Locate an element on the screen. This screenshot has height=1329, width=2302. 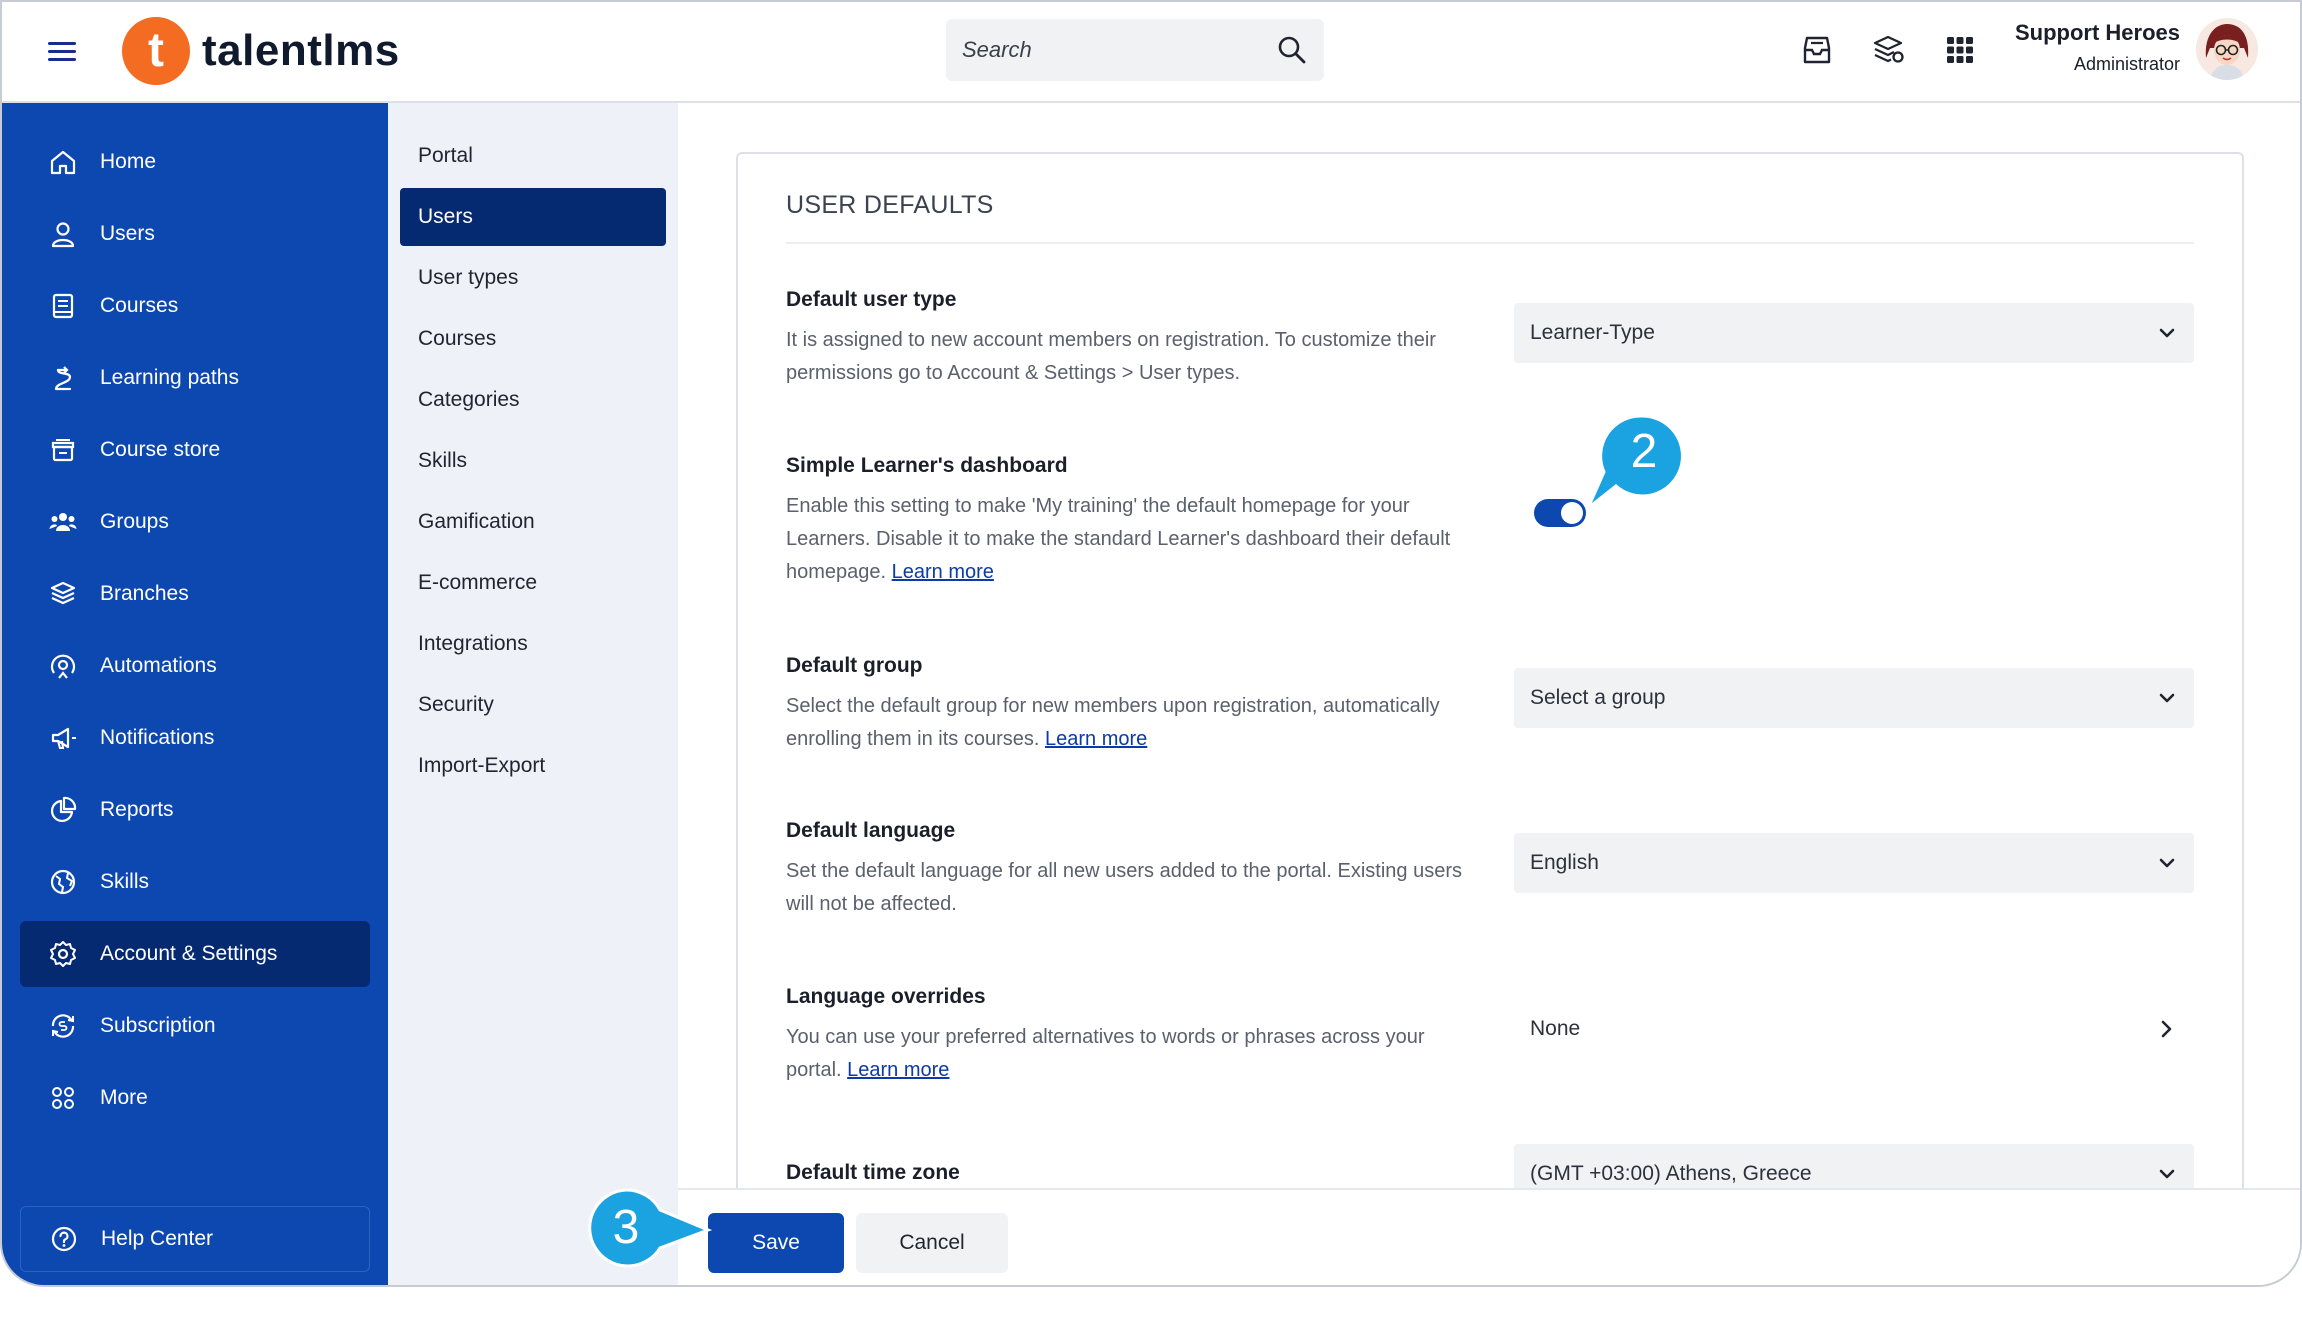
user-icon is located at coordinates (63, 235).